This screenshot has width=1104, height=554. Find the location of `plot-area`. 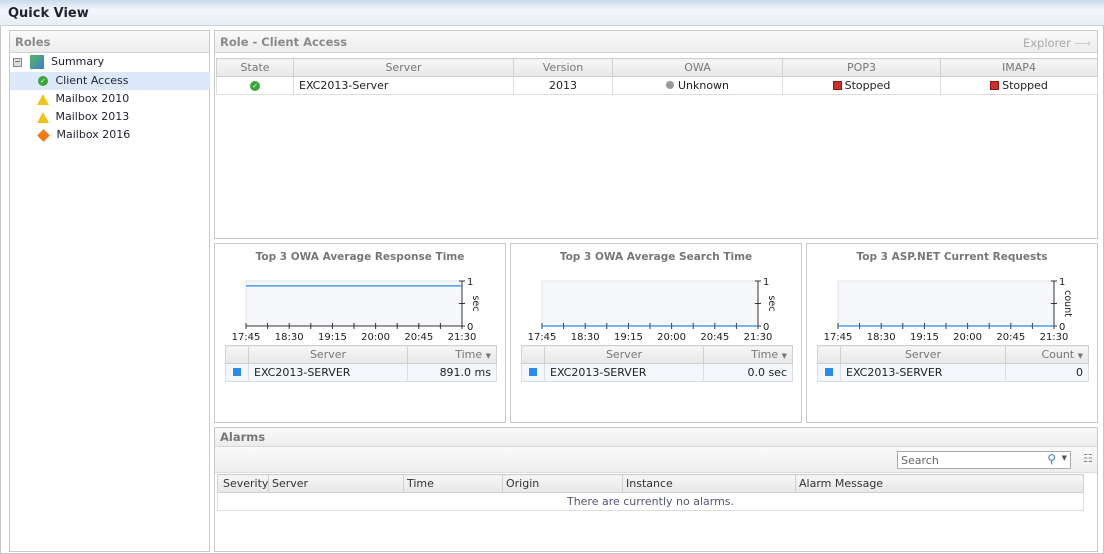

plot-area is located at coordinates (650, 303).